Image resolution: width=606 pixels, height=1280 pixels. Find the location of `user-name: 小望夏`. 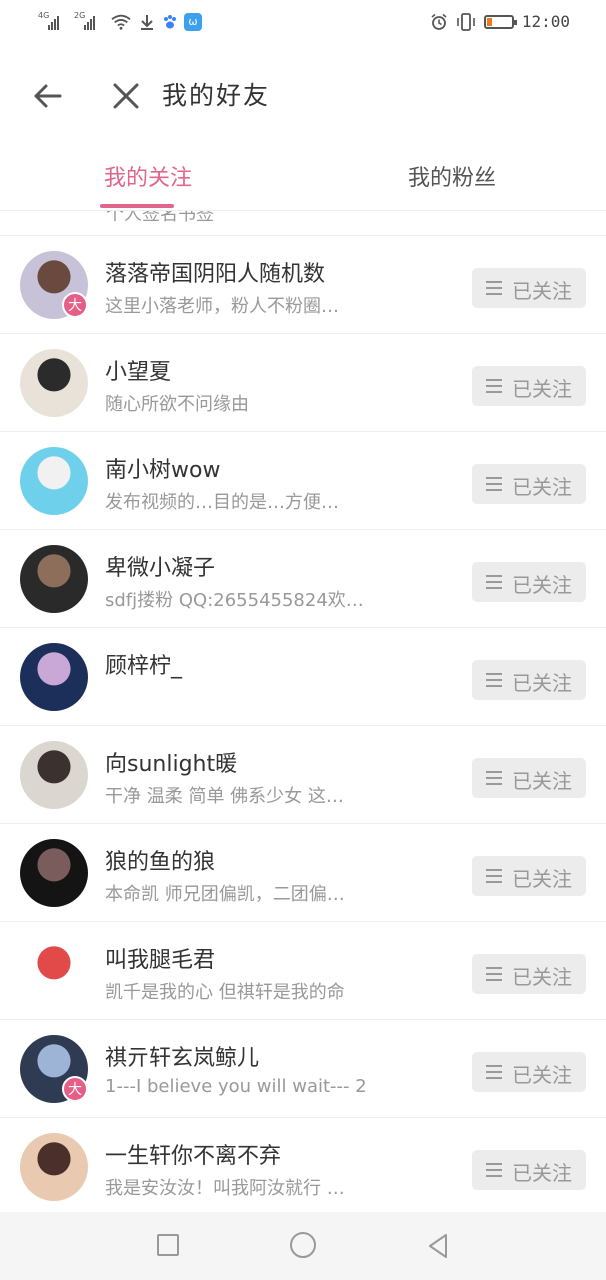

user-name: 小望夏 is located at coordinates (138, 372).